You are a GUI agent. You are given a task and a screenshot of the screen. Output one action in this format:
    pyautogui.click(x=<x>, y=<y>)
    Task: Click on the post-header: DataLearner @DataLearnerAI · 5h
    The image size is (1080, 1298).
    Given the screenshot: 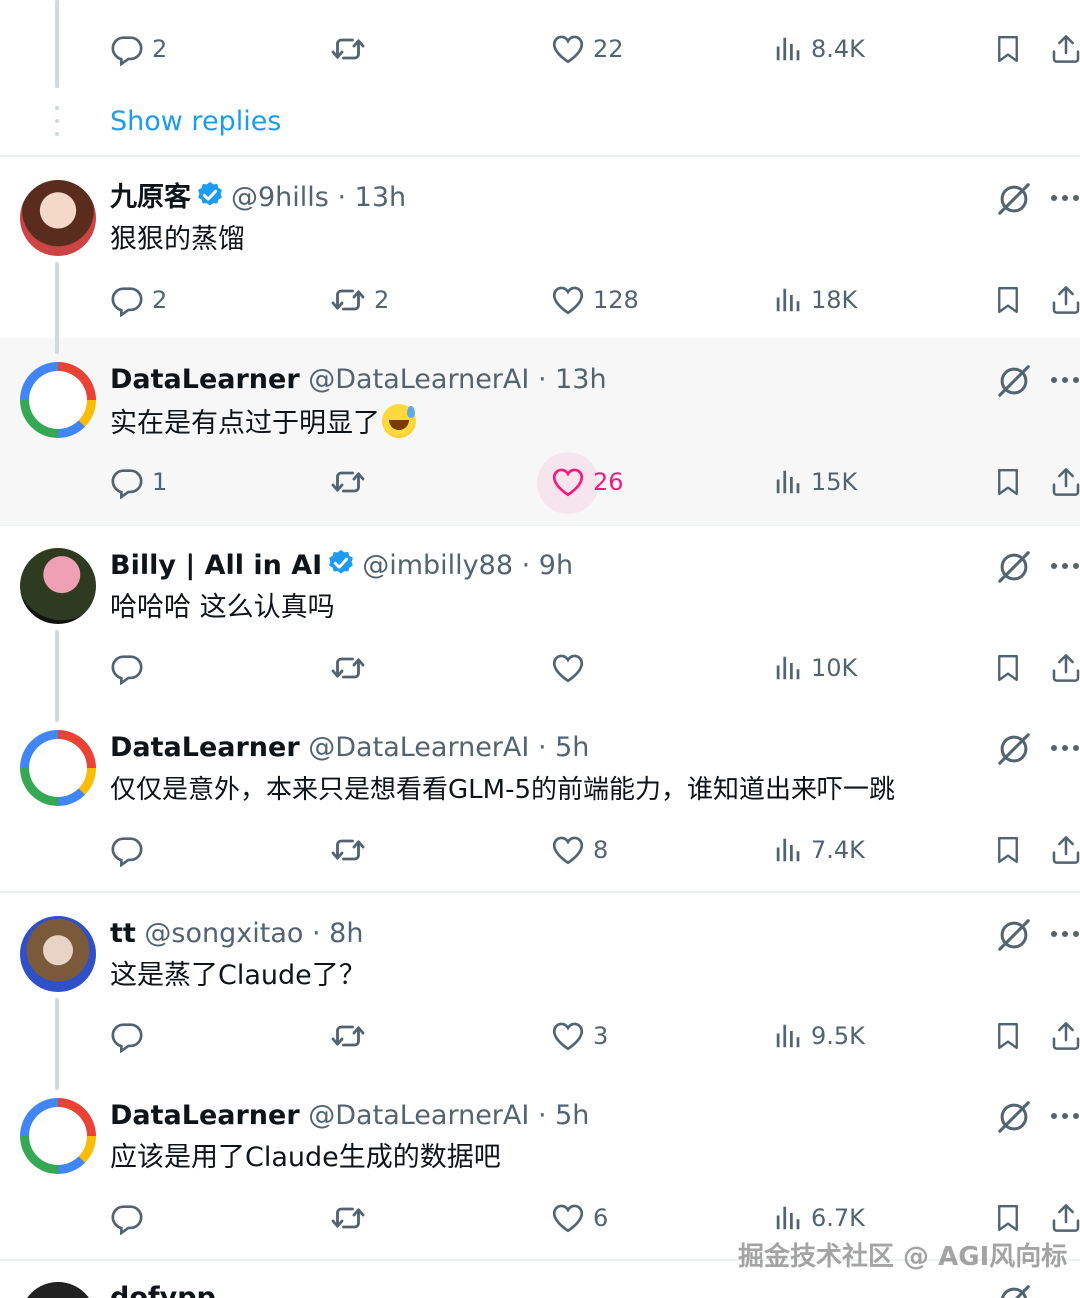 What is the action you would take?
    pyautogui.click(x=349, y=748)
    